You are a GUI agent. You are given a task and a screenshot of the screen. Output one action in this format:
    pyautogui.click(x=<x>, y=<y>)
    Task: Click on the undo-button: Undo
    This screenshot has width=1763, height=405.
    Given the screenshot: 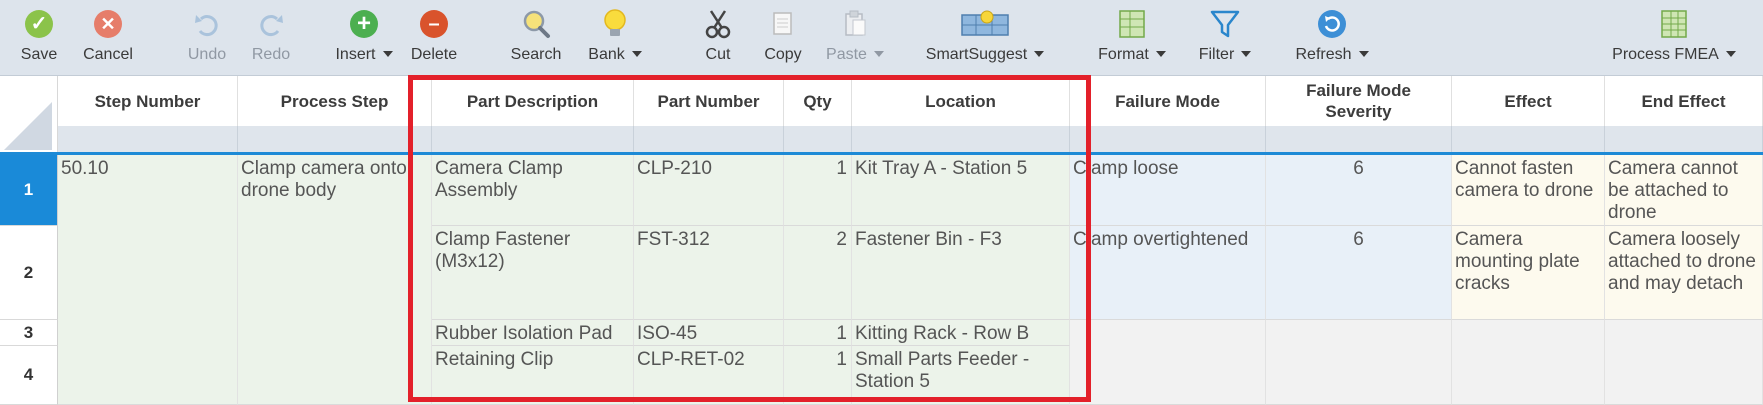 What is the action you would take?
    pyautogui.click(x=207, y=38)
    